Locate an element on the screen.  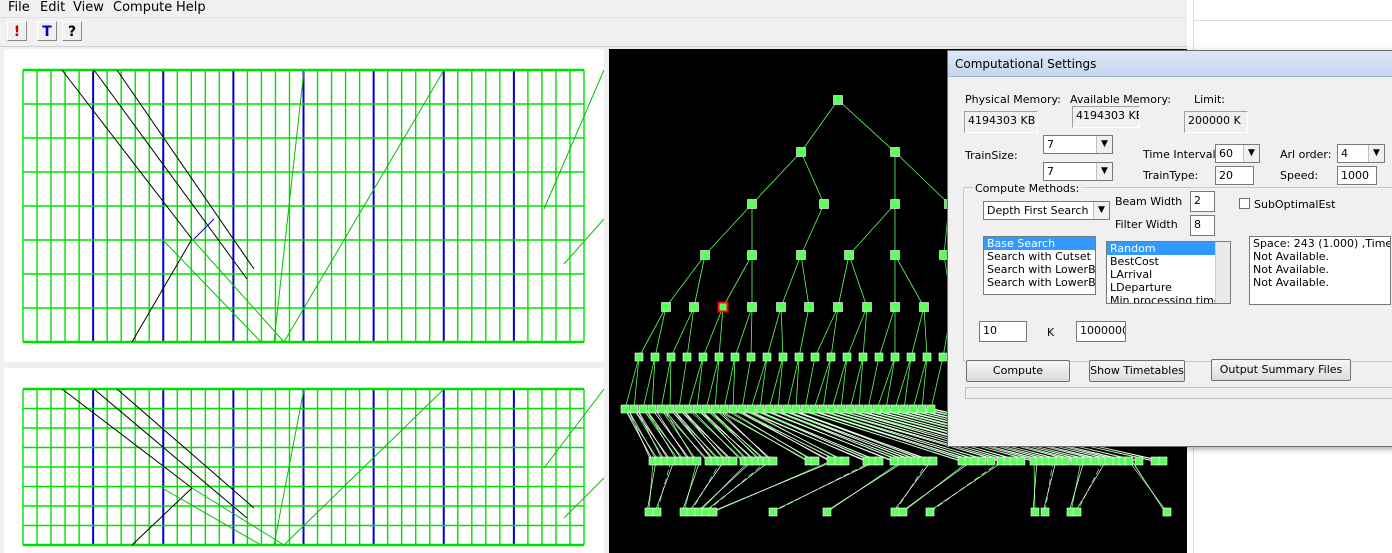
limit-label: Limit: is located at coordinates (1209, 99).